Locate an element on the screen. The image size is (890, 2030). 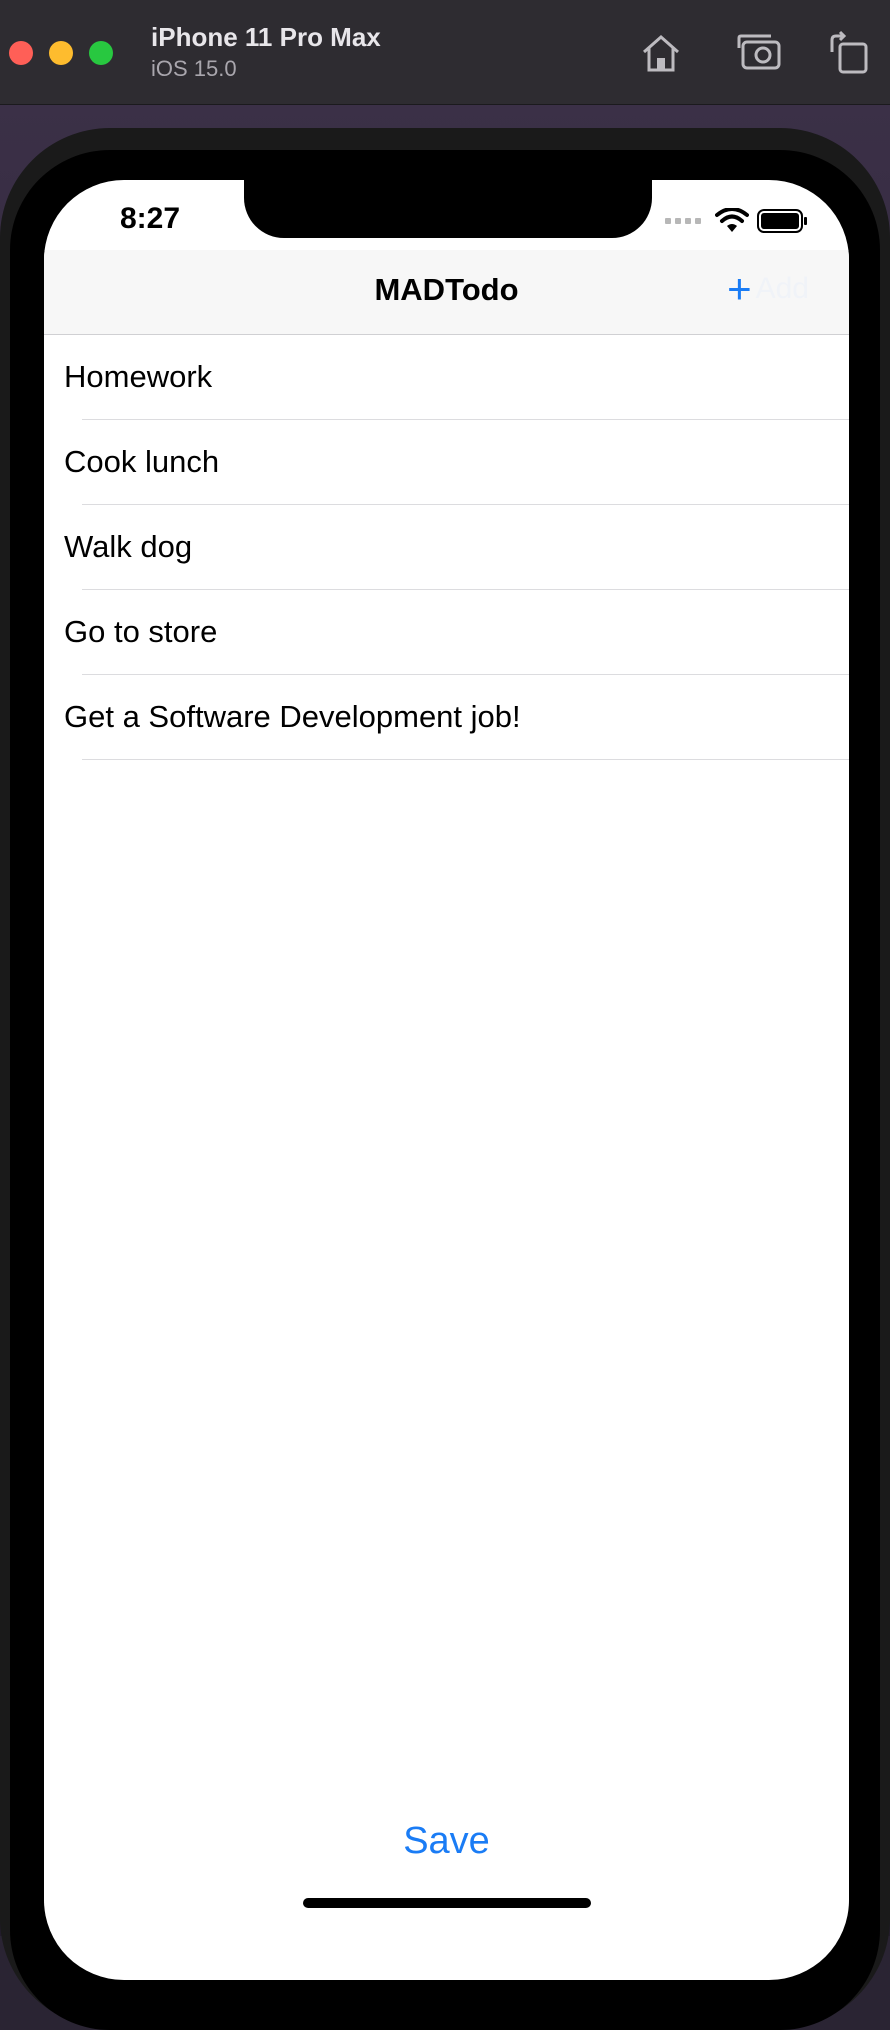
minimize-window-button is located at coordinates (61, 53).